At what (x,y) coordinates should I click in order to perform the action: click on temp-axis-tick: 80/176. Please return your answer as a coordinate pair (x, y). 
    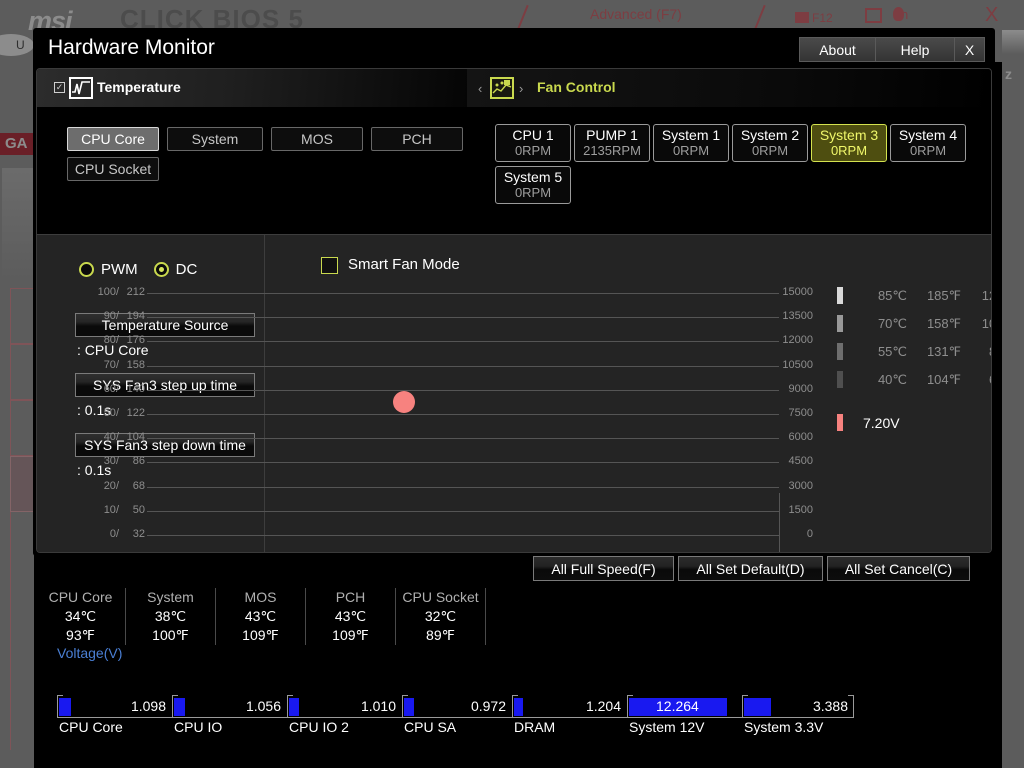
    Looking at the image, I should click on (124, 340).